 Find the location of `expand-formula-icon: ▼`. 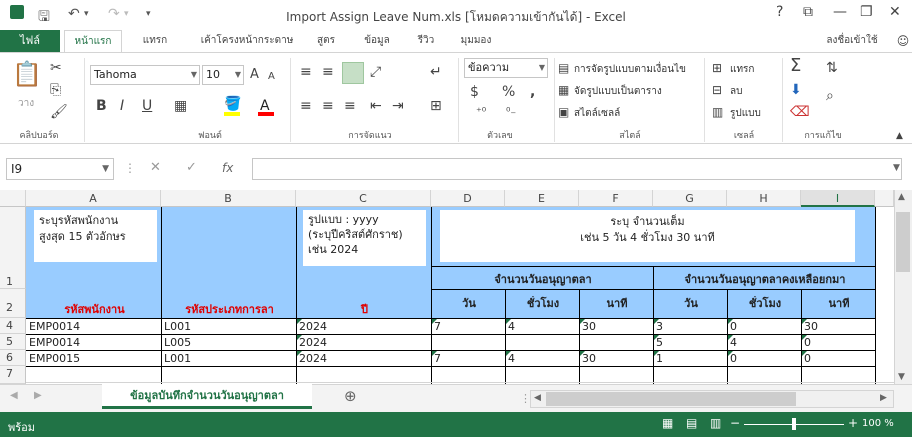

expand-formula-icon: ▼ is located at coordinates (896, 168).